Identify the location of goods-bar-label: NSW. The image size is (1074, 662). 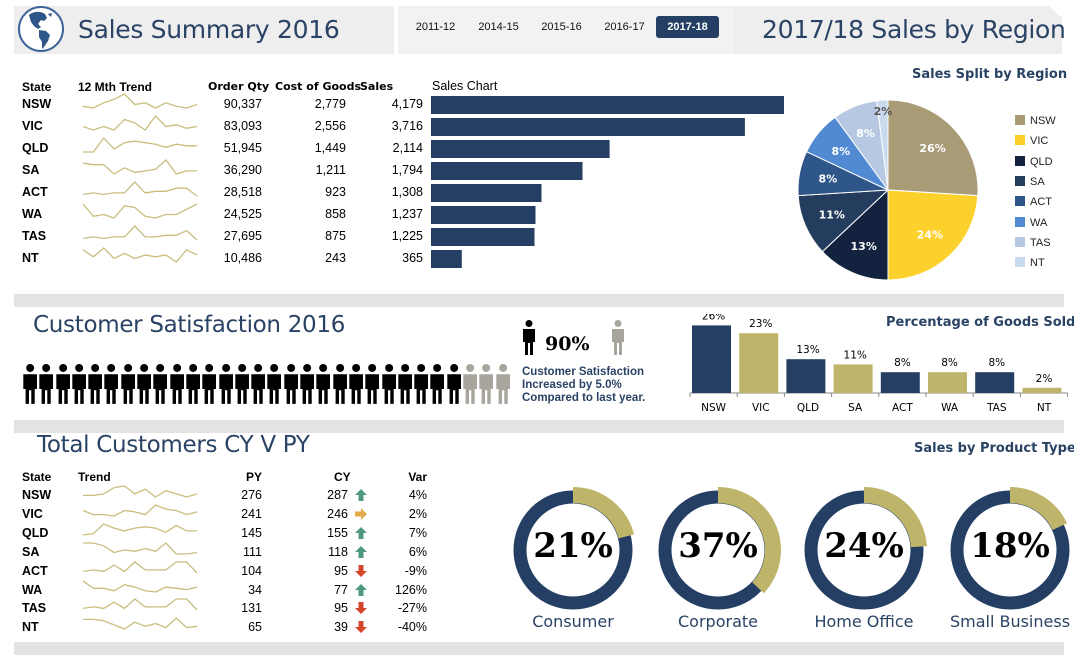
(714, 408).